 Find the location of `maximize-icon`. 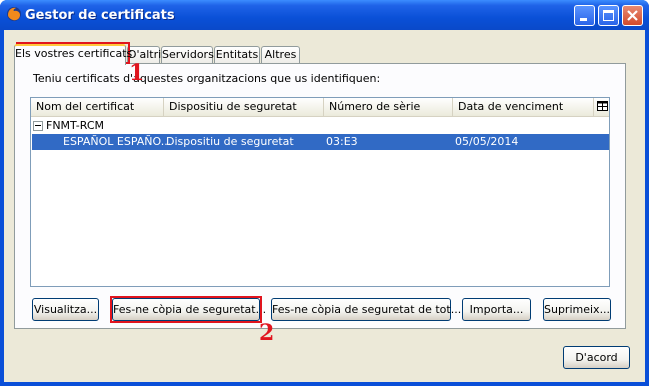

maximize-icon is located at coordinates (608, 15).